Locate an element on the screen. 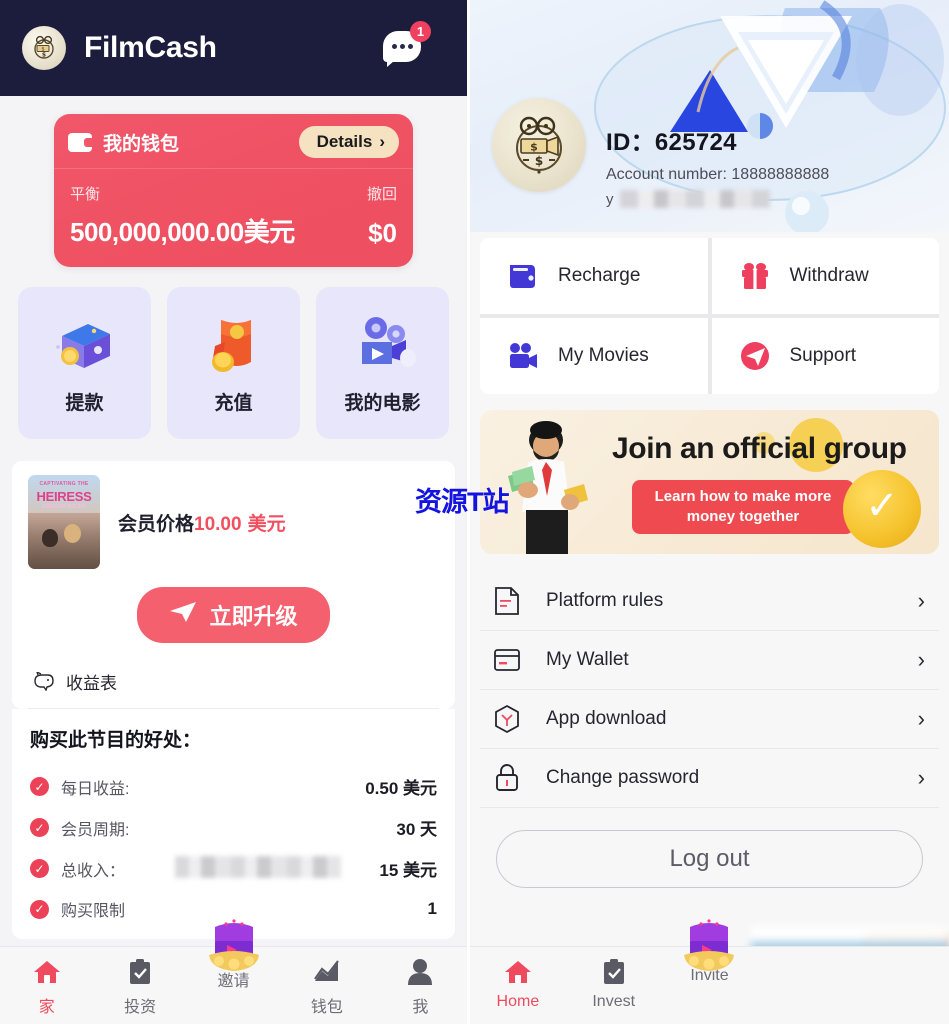  nav-item-home: 家 is located at coordinates (46, 986).